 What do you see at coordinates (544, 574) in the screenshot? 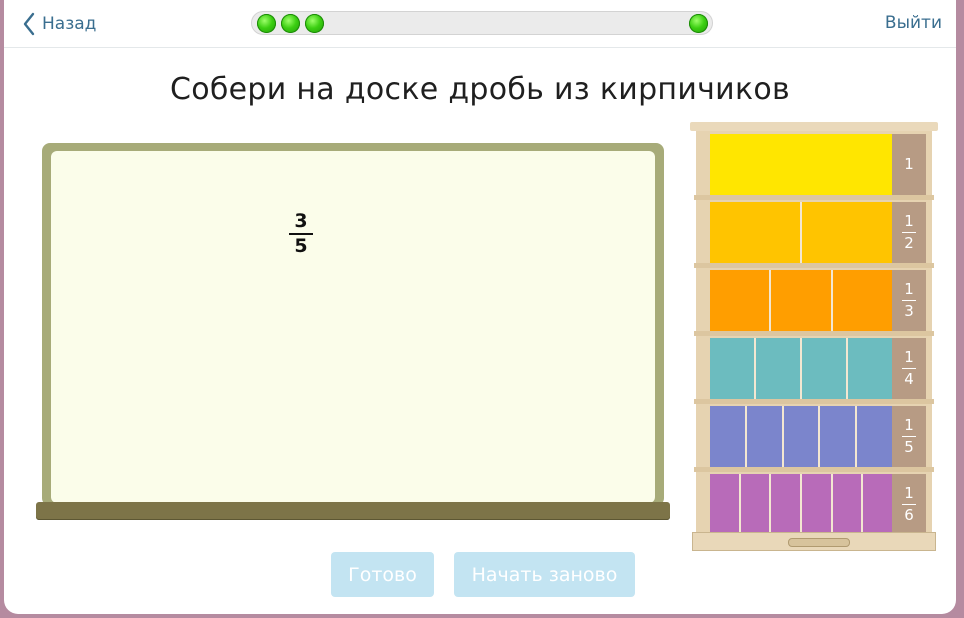
I see `restart-button: Начать заново` at bounding box center [544, 574].